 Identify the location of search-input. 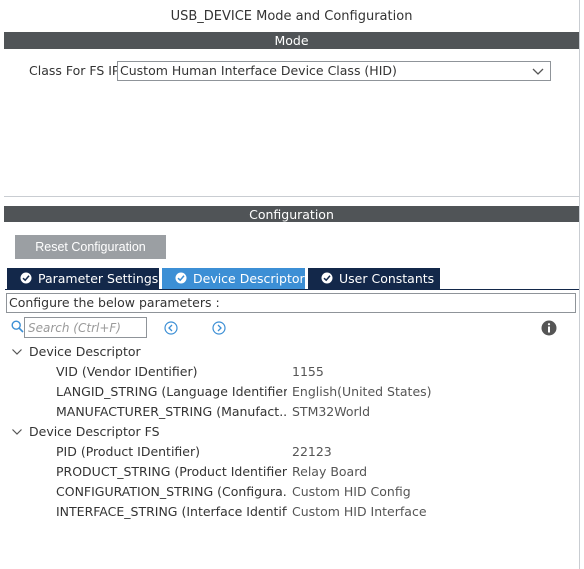
(85, 327).